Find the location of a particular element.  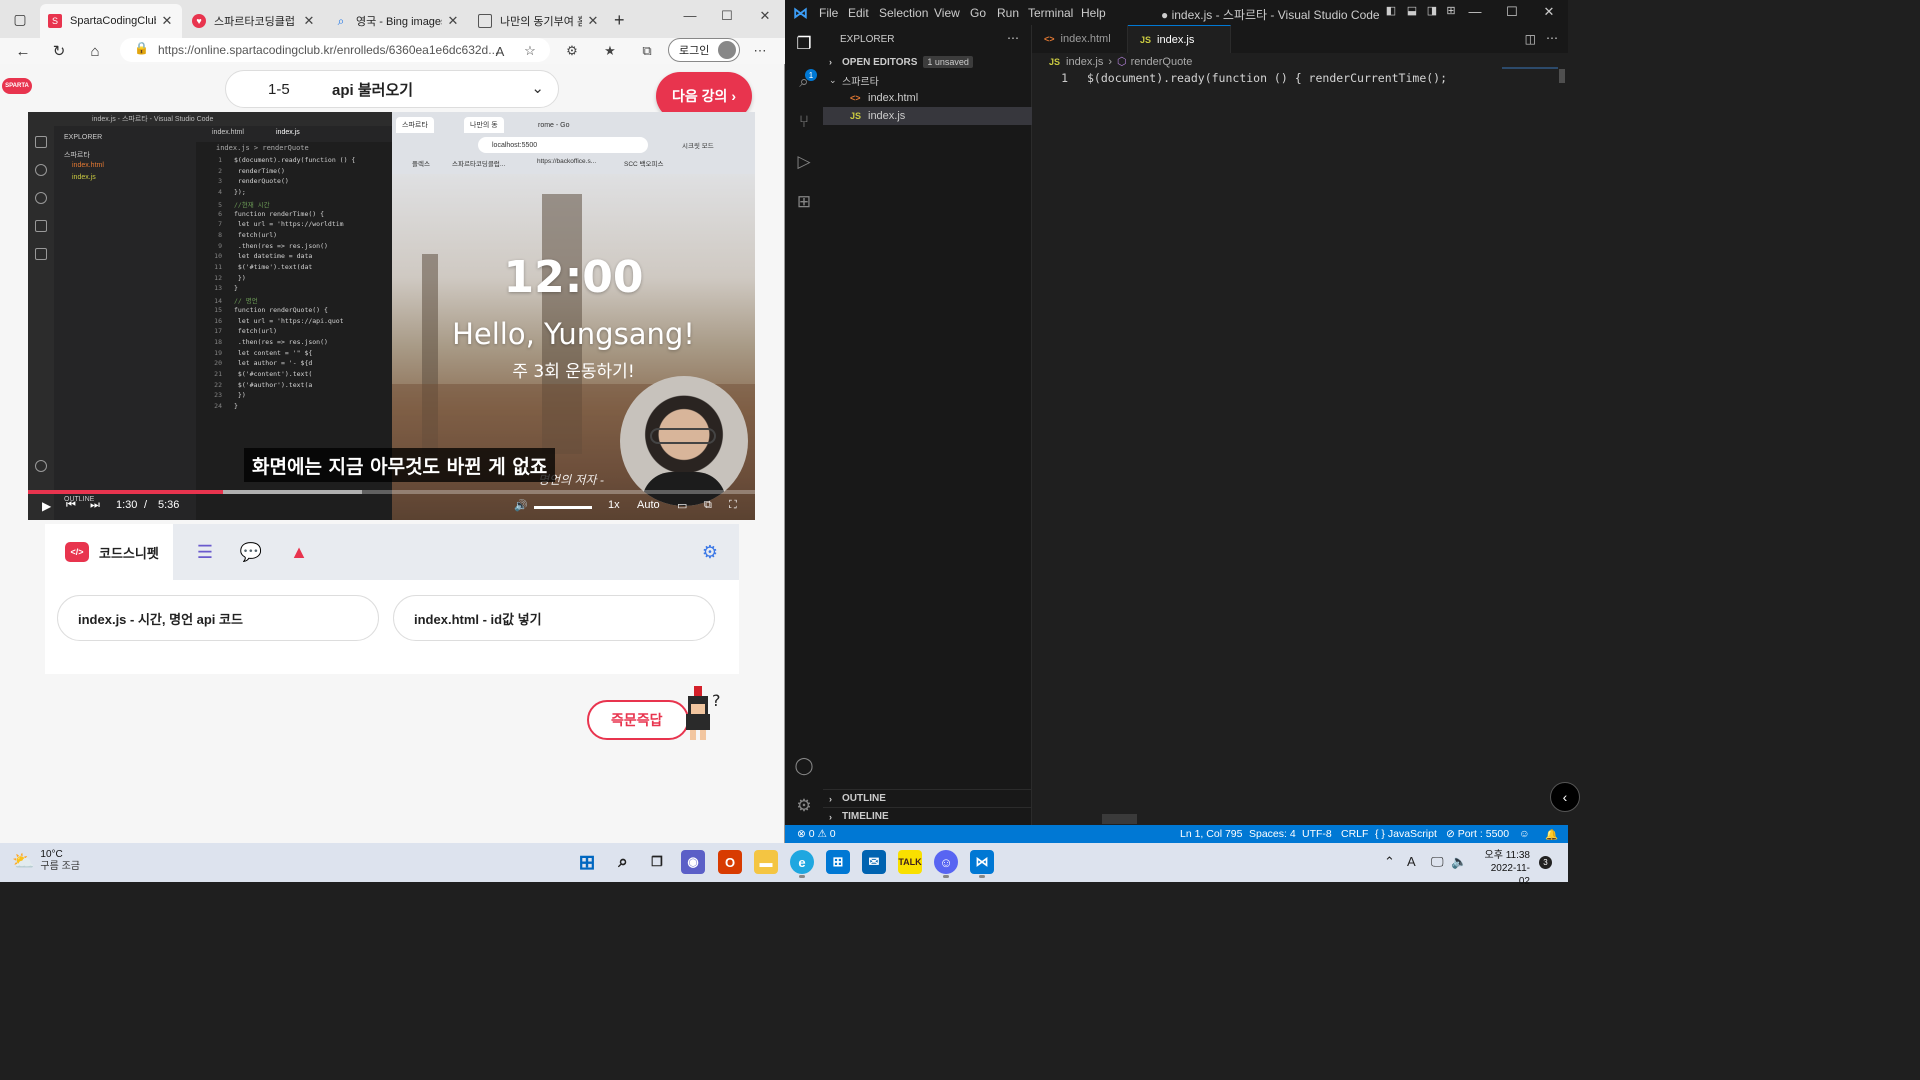

tab-index-js: JS index.js is located at coordinates (1179, 39).